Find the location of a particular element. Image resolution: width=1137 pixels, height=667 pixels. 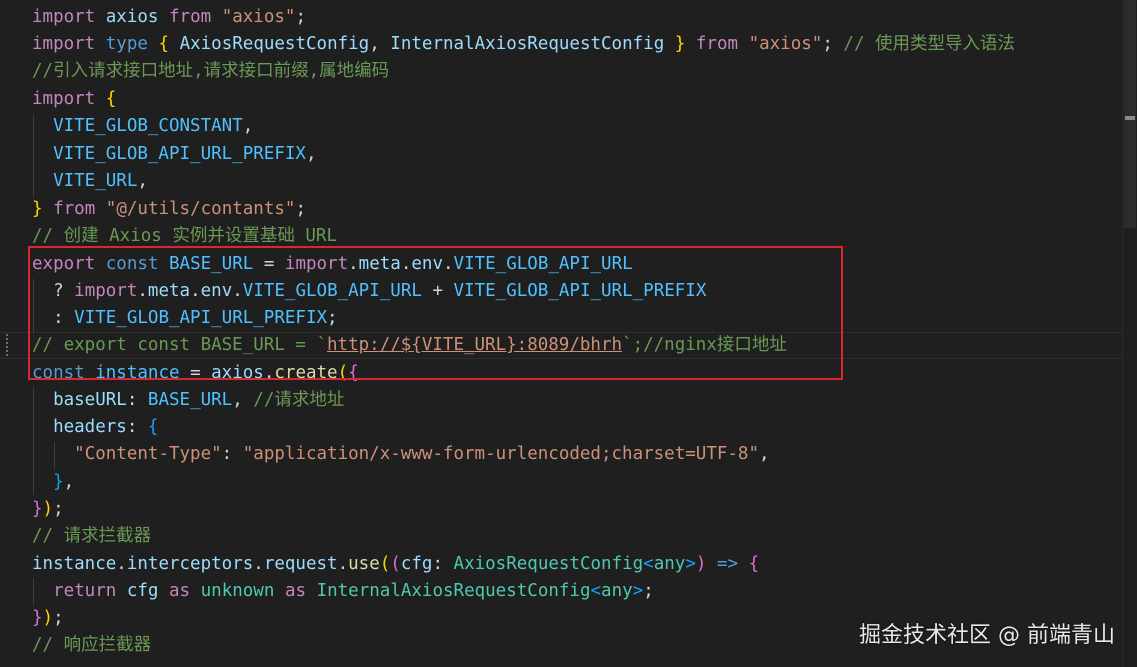

code-comment: `;//nginx接口地址 is located at coordinates (704, 345).